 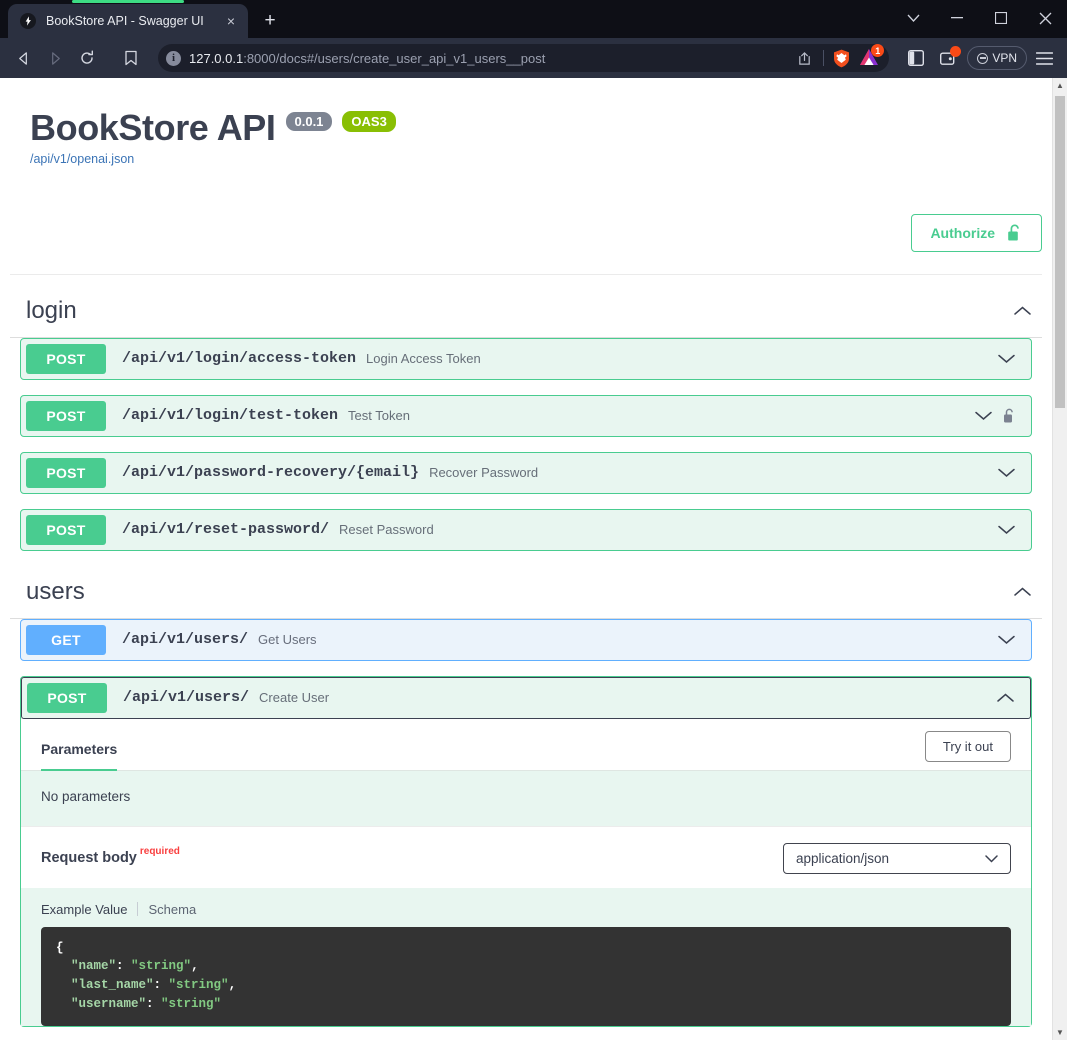 I want to click on operation-summary: GET/api/v1/users/Get Users, so click(x=526, y=640).